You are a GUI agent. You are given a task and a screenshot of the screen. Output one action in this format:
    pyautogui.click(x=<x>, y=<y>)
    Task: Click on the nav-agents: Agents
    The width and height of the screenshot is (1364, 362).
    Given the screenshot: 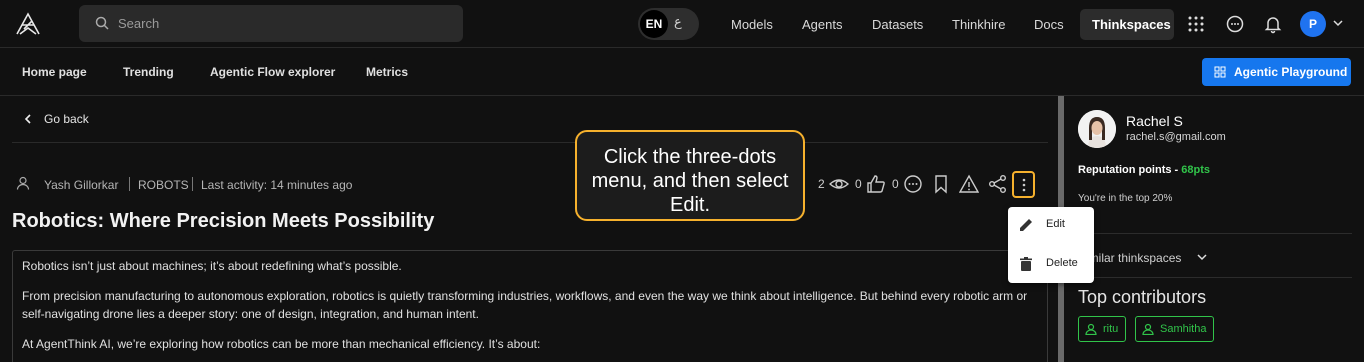 What is the action you would take?
    pyautogui.click(x=822, y=24)
    